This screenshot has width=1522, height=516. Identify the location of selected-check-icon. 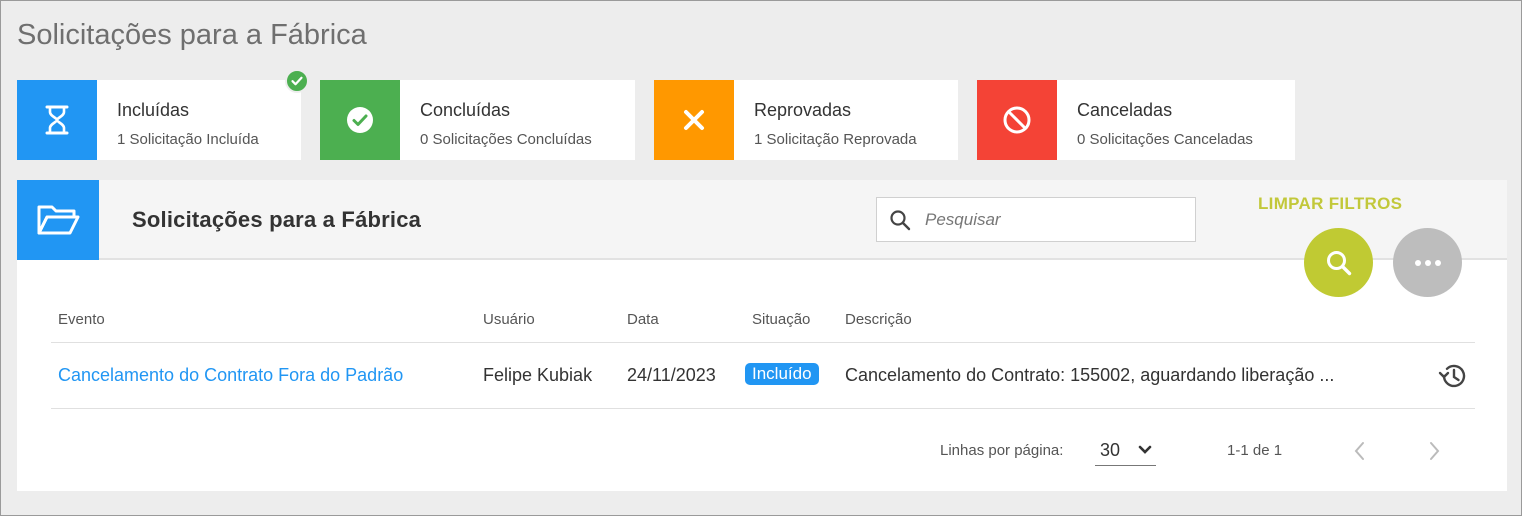
(297, 81).